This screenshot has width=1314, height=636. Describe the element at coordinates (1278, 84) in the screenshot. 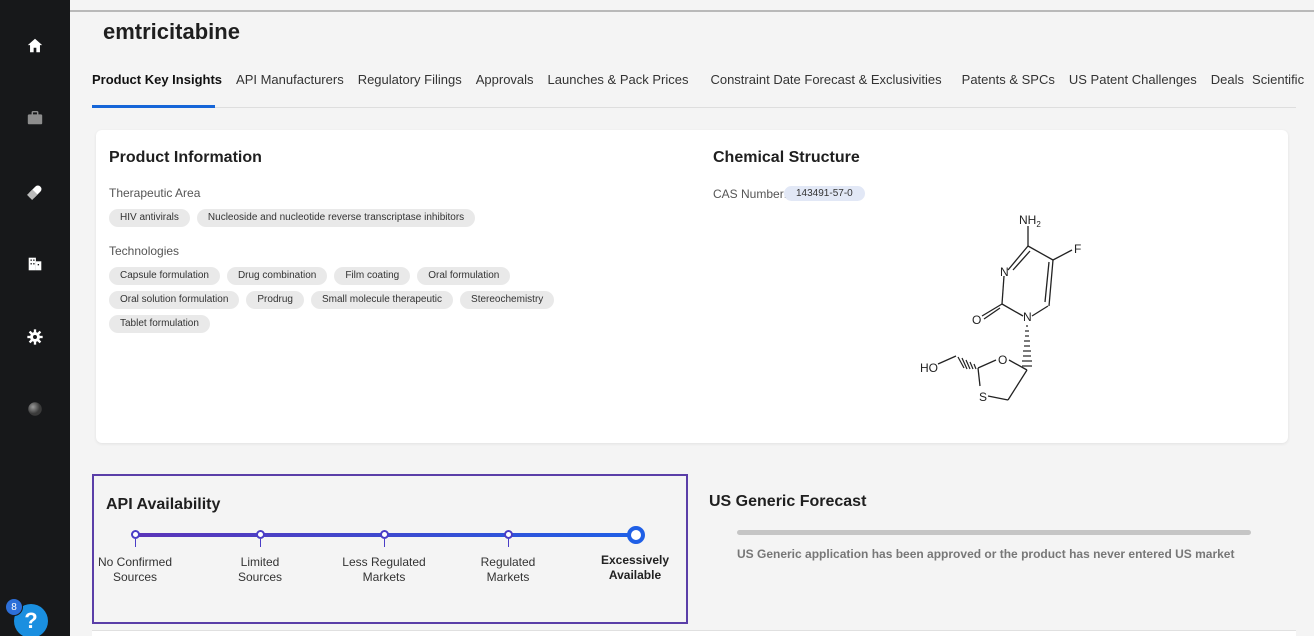

I see `tab-scientific: Scientific` at that location.